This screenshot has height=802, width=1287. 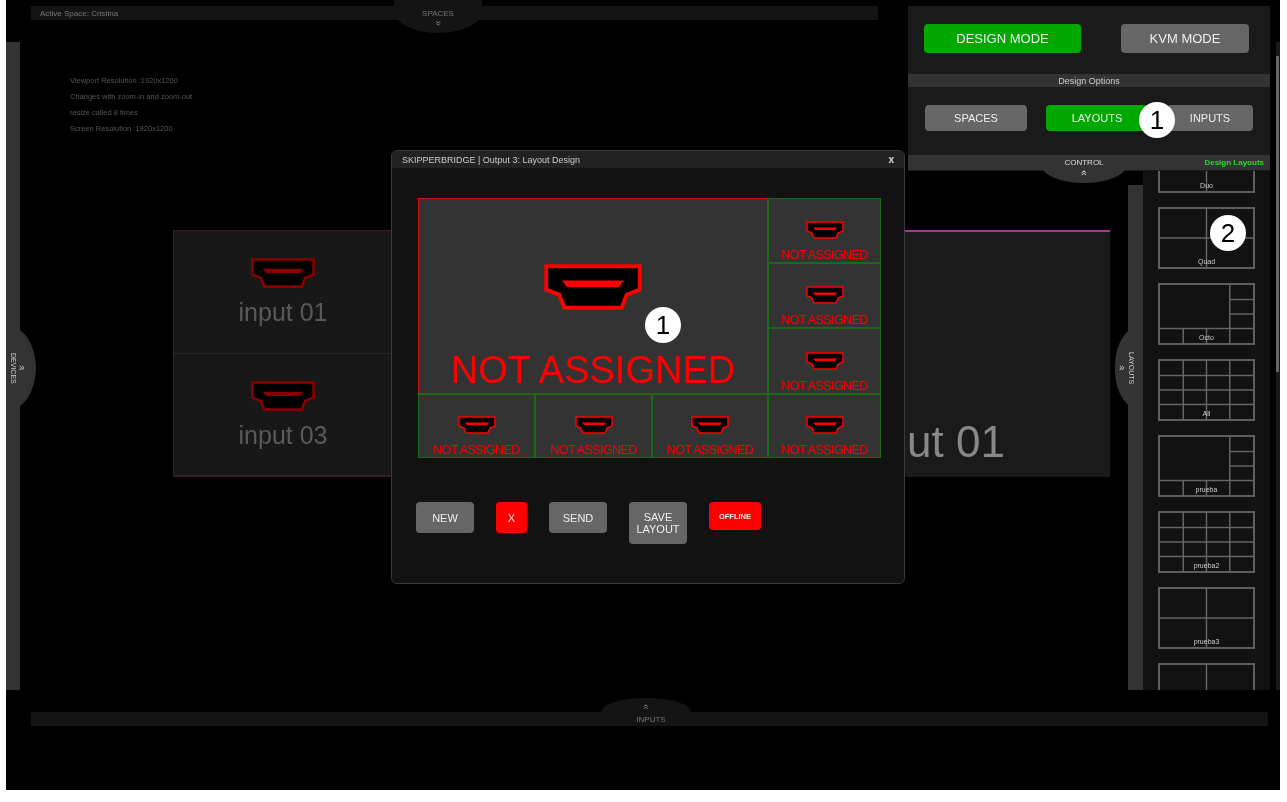 I want to click on design-option-button: SPACES, so click(x=976, y=118).